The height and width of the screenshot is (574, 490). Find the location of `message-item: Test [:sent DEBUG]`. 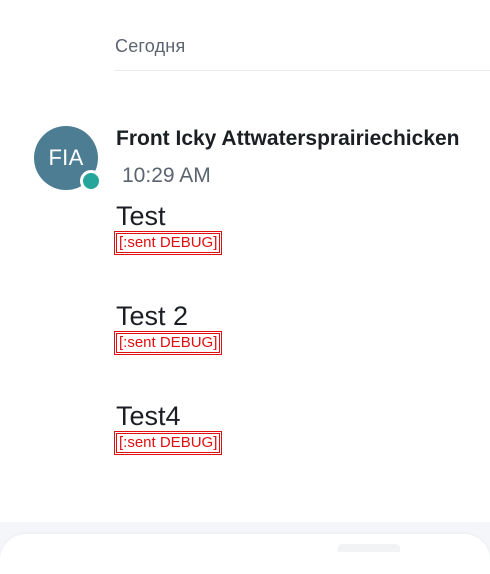

message-item: Test [:sent DEBUG] is located at coordinates (168, 227).